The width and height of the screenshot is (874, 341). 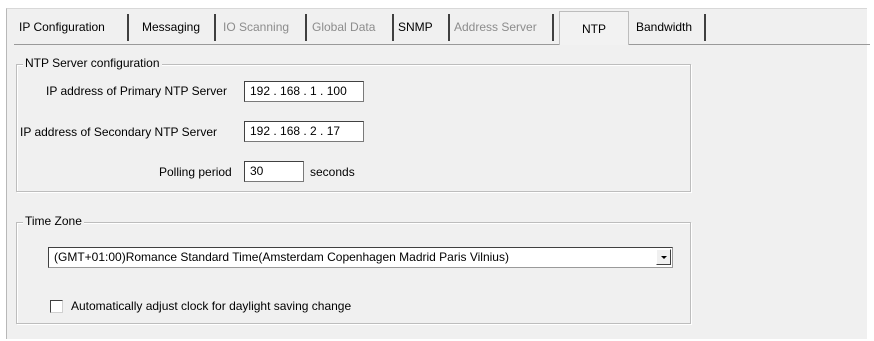 I want to click on primary-ntp-label: IP address of Primary NTP Server, so click(x=136, y=91).